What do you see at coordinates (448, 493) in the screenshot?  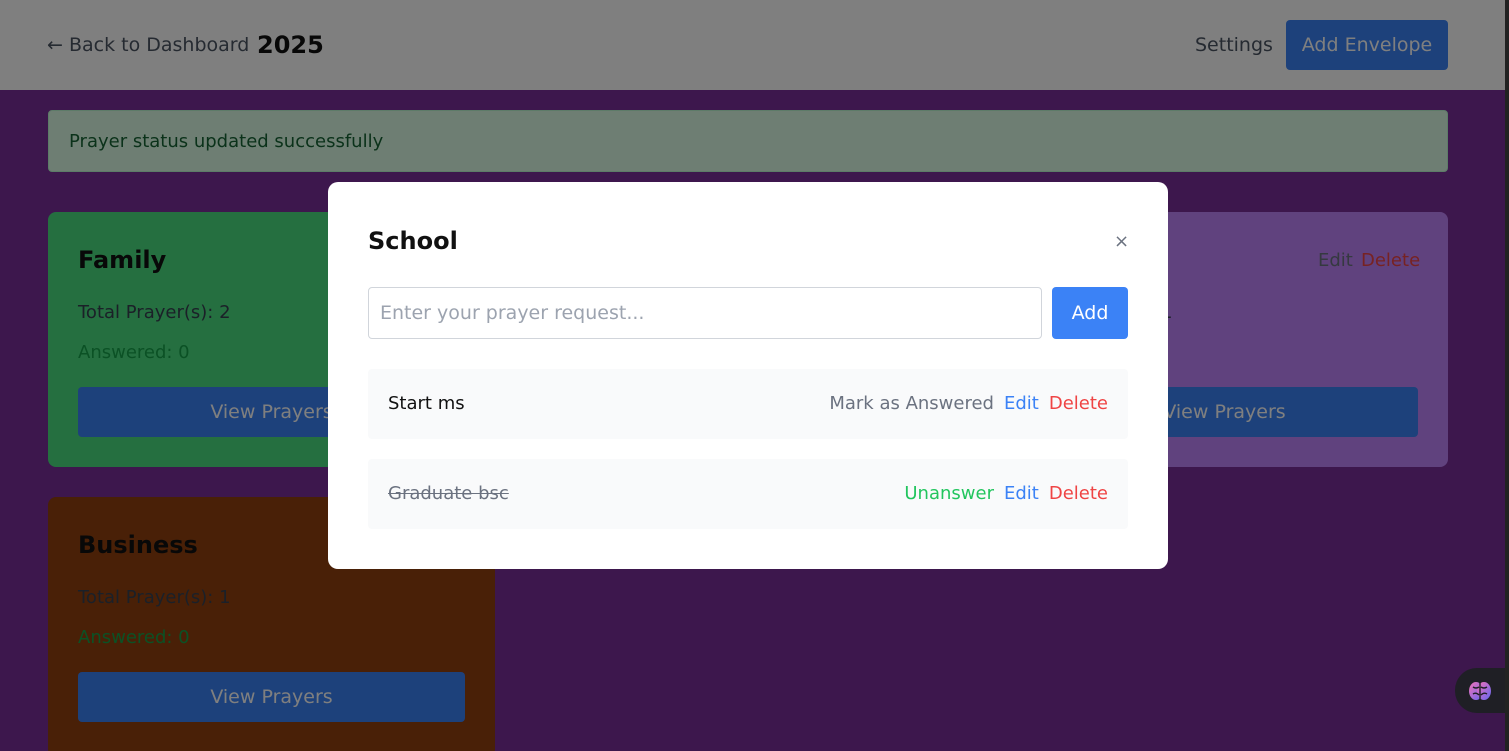 I see `prayer-text: Graduate bsc` at bounding box center [448, 493].